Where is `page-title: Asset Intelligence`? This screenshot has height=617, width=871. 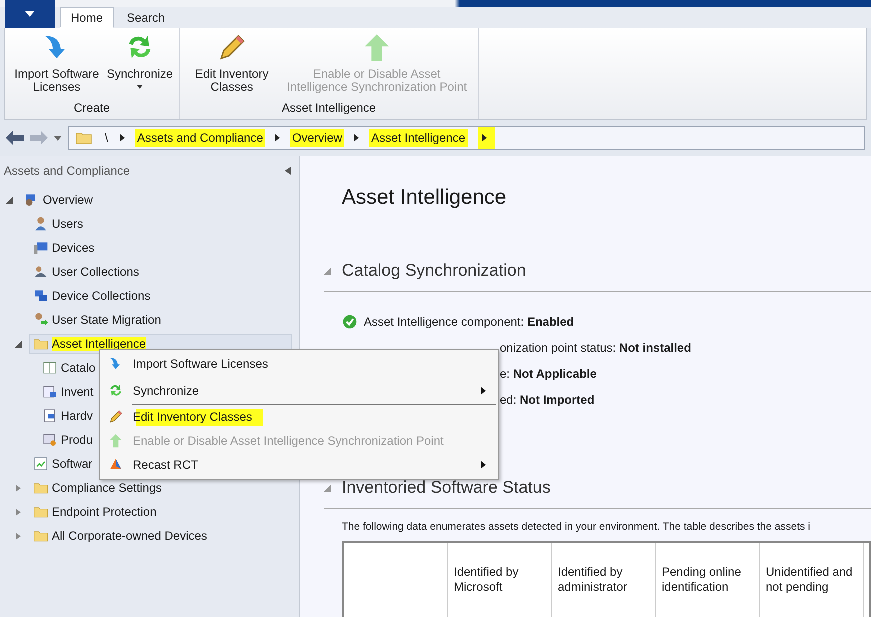 page-title: Asset Intelligence is located at coordinates (425, 198).